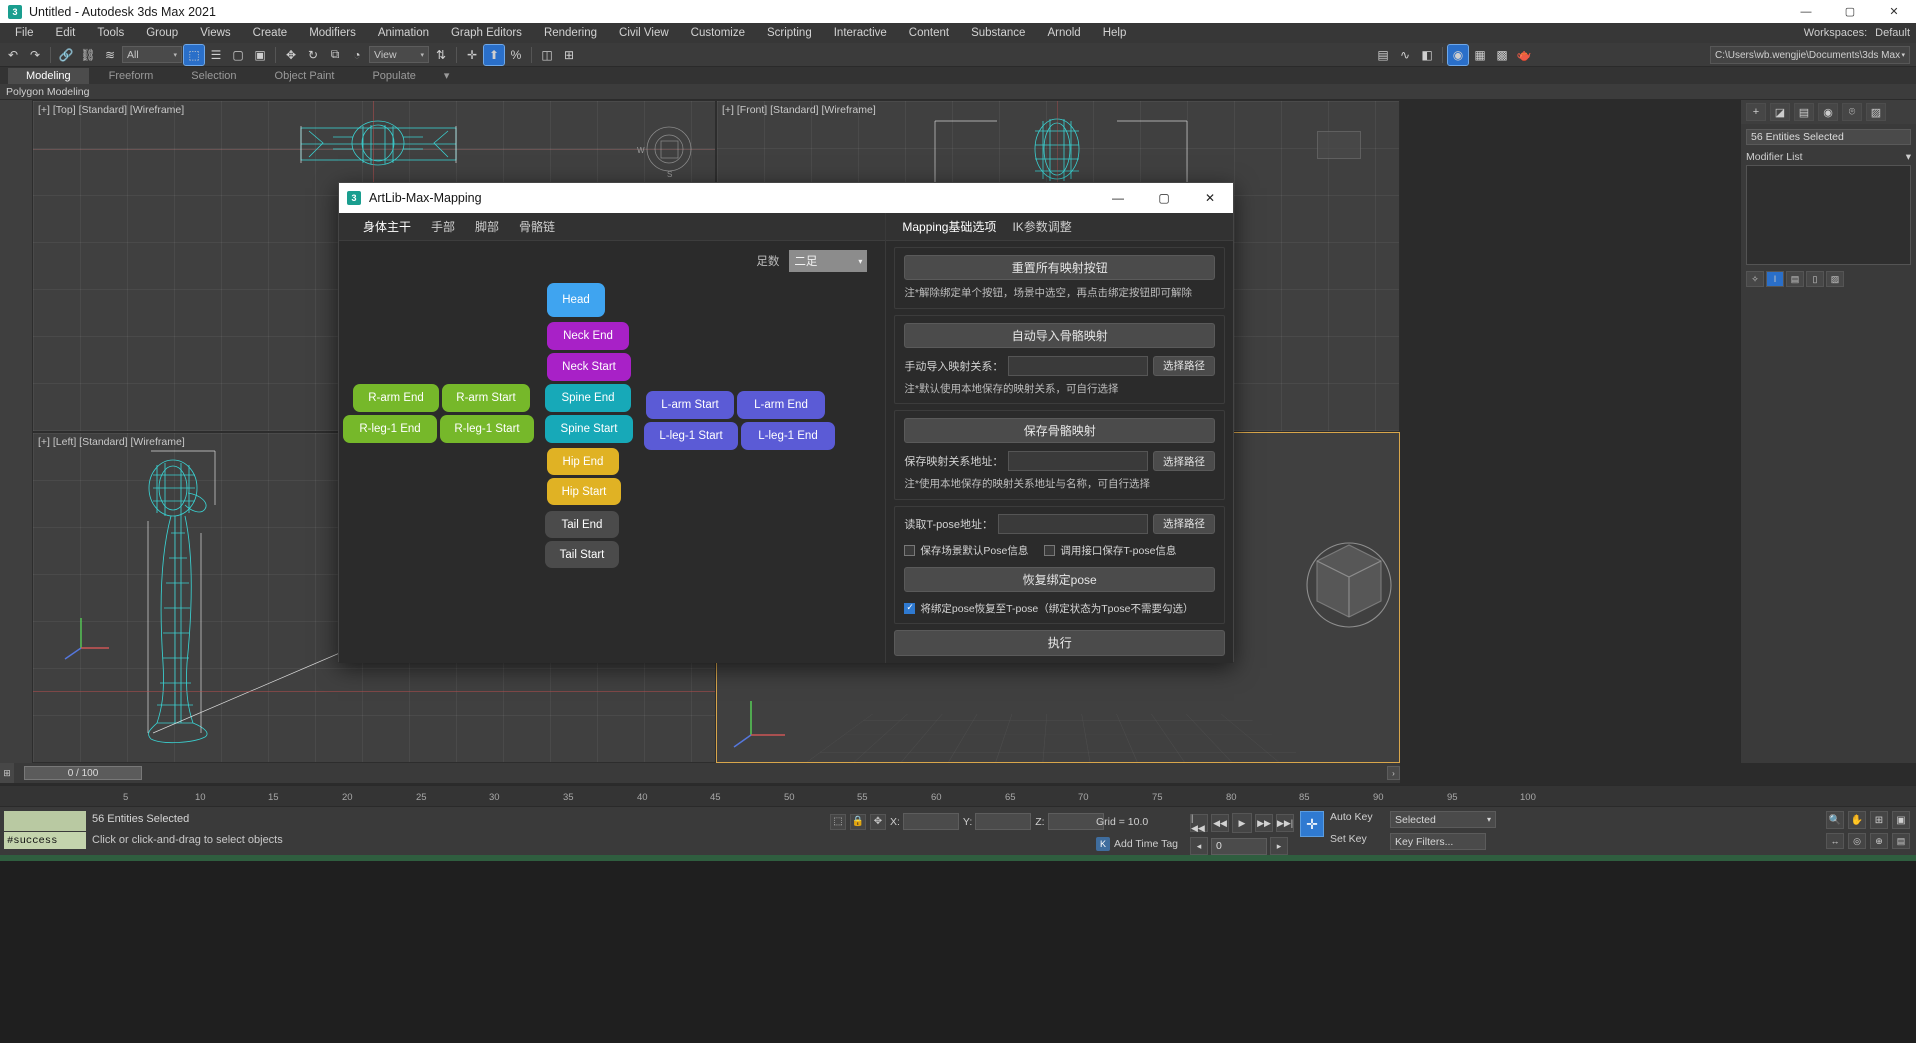 The width and height of the screenshot is (1916, 1043). Describe the element at coordinates (396, 398) in the screenshot. I see `bone-button-r-arm-end: R-arm End` at that location.